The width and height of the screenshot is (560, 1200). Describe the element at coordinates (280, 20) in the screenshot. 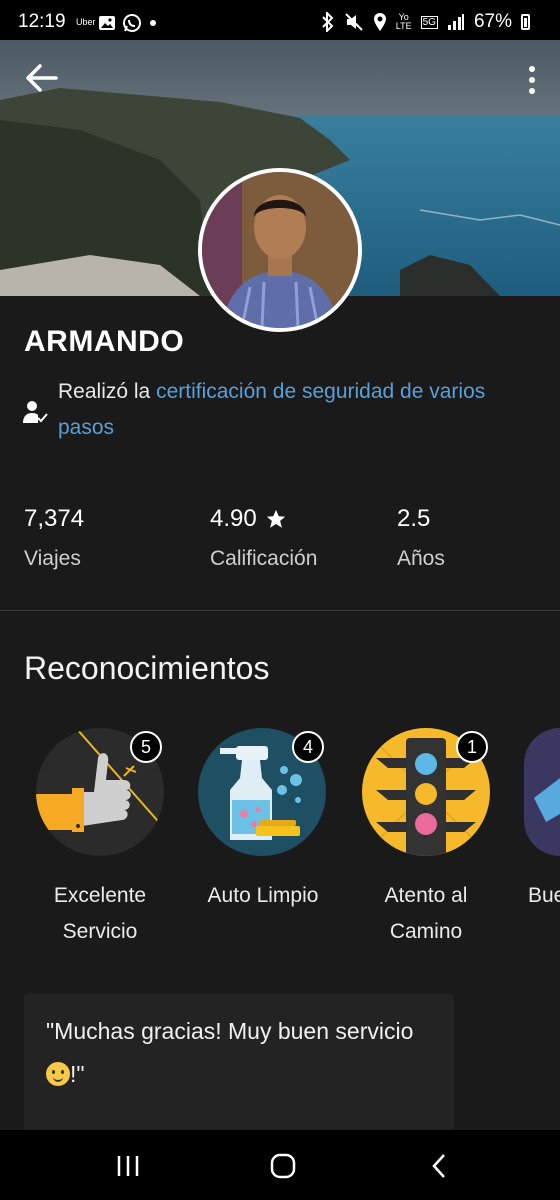

I see `status-bar: 12:19 Uber Yo LTE 5G 67%` at that location.